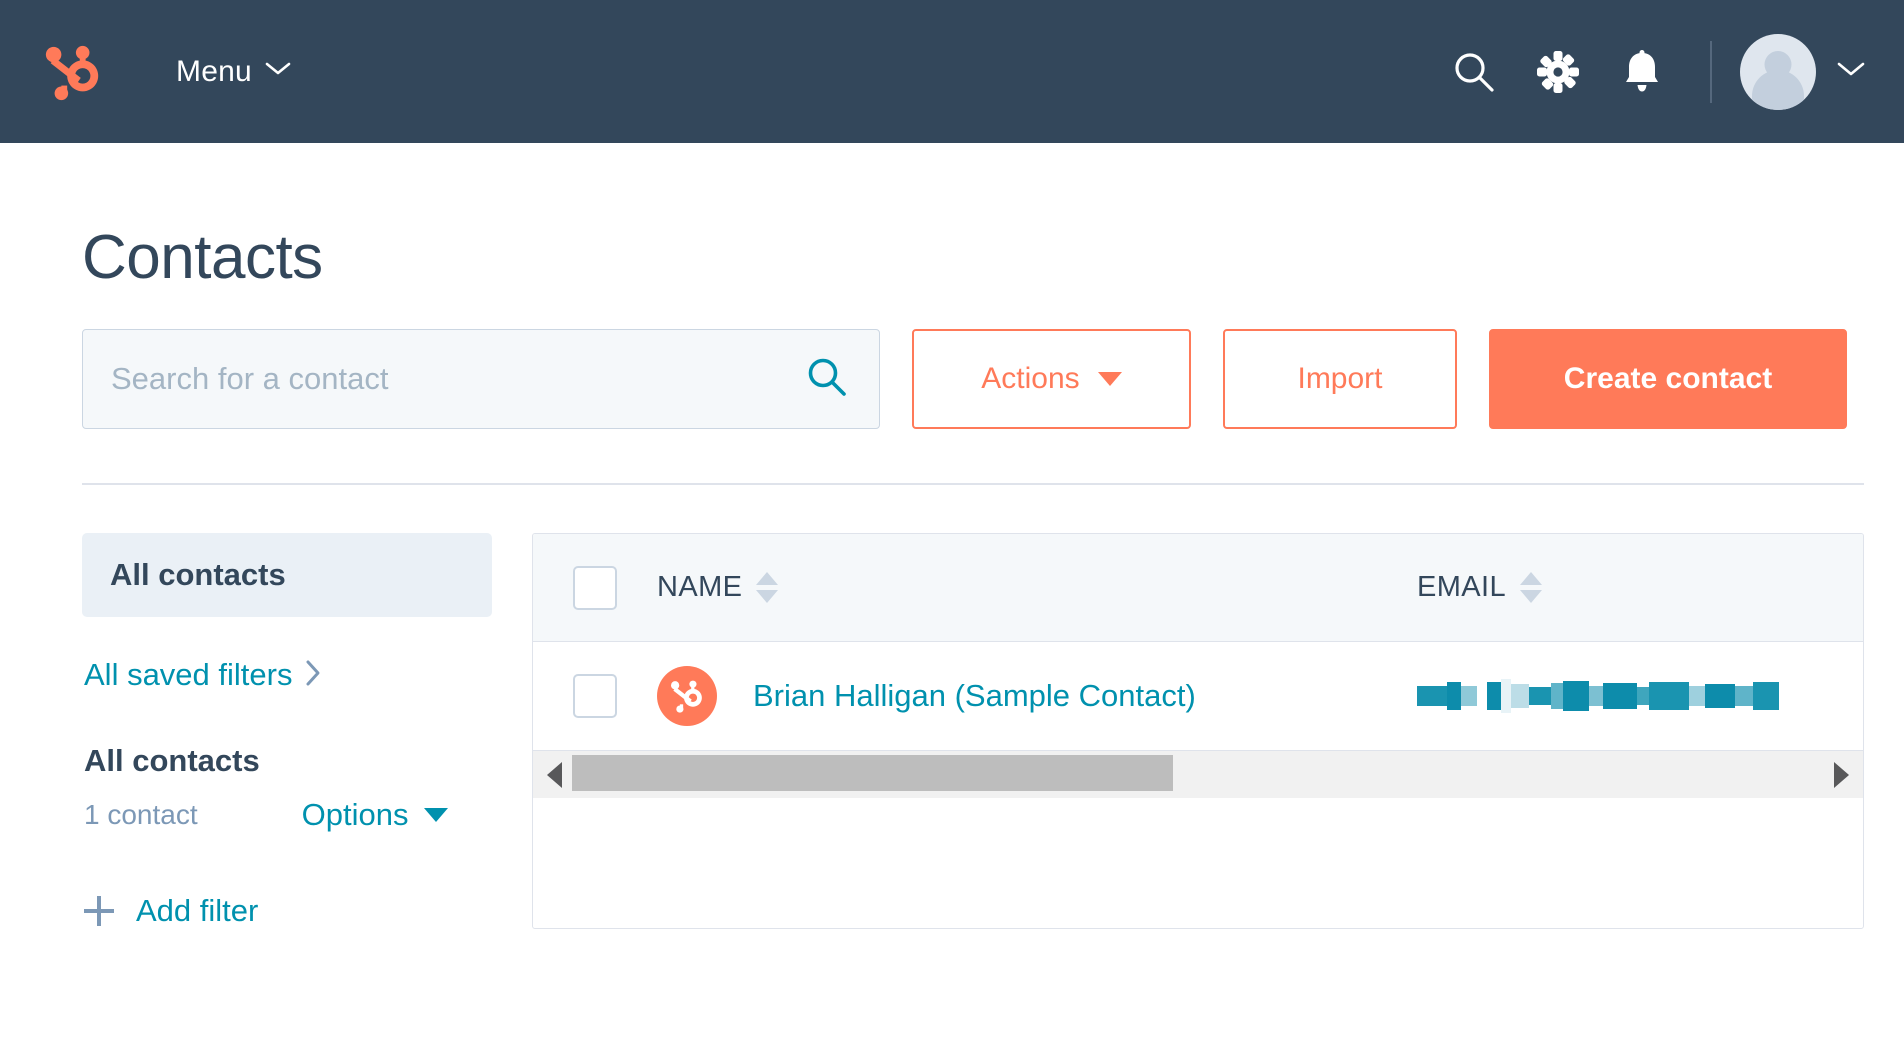 This screenshot has width=1904, height=1064. I want to click on page-toolbar: Actions Import Create contact, so click(973, 379).